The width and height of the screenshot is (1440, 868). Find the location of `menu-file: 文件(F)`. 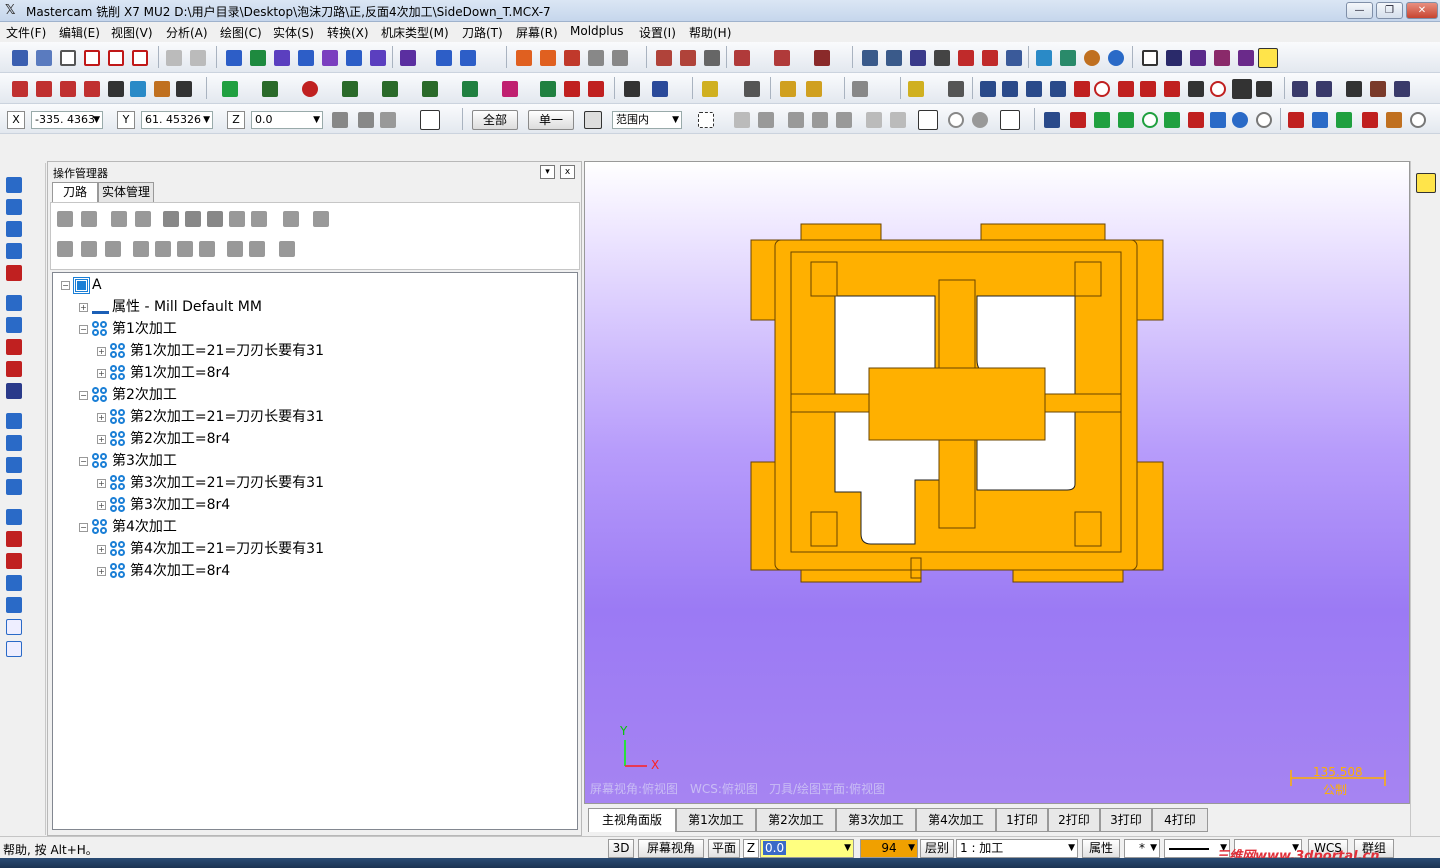

menu-file: 文件(F) is located at coordinates (26, 32).